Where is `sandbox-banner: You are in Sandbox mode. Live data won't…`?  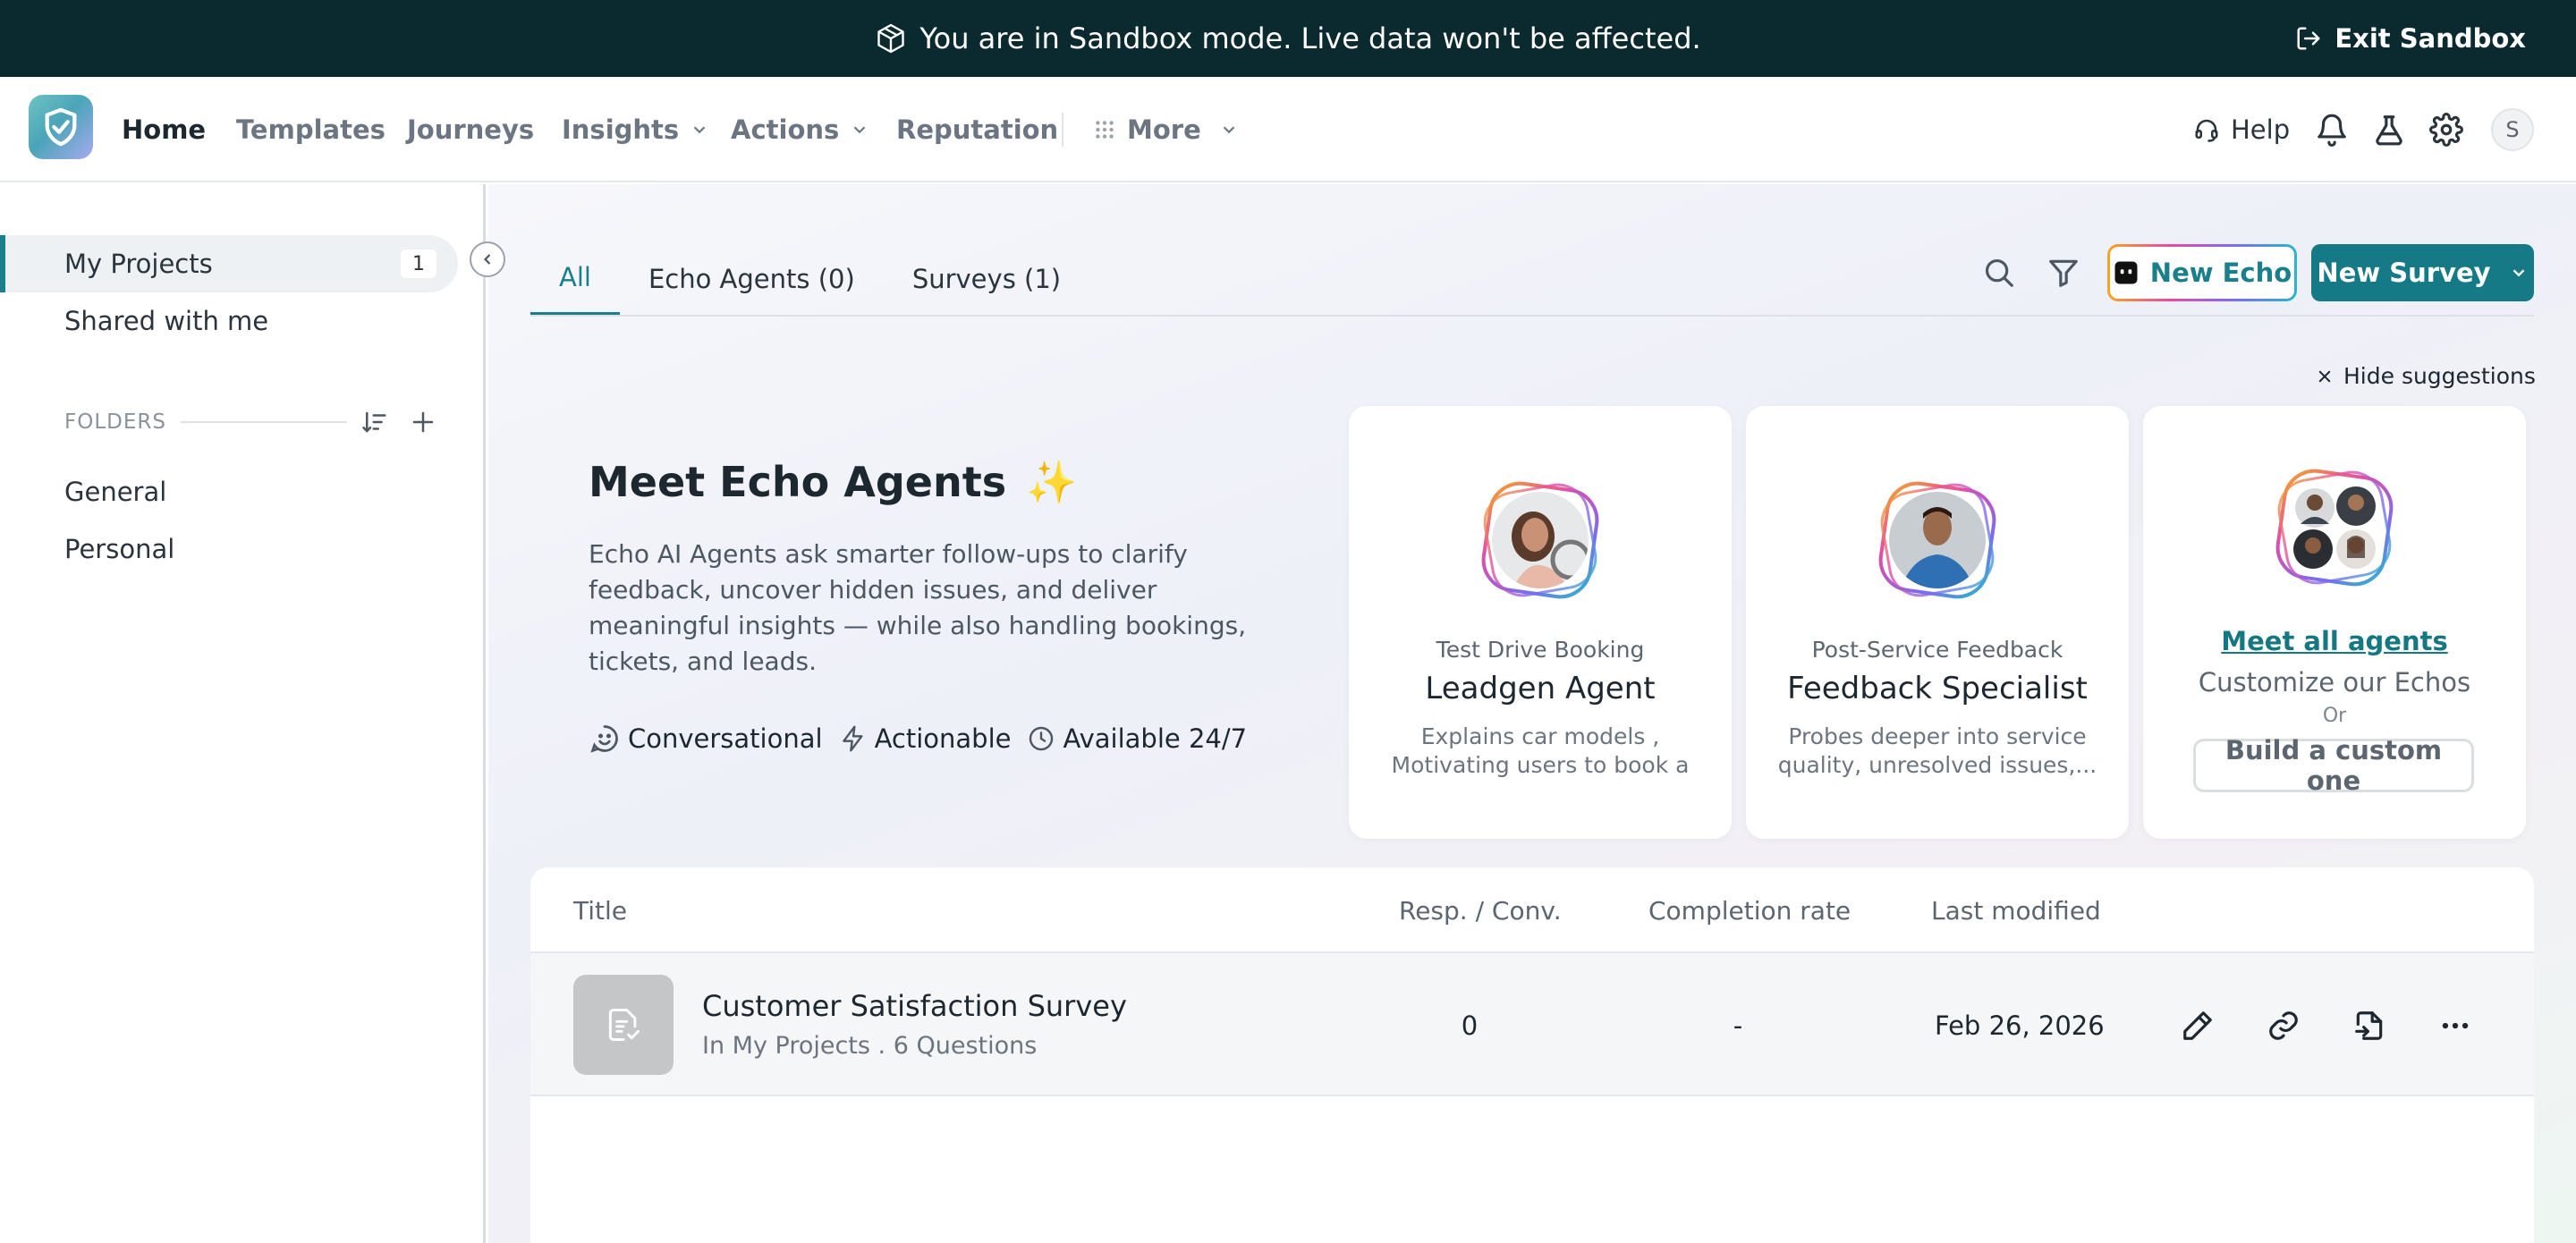
sandbox-banner: You are in Sandbox mode. Live data won't… is located at coordinates (1288, 38).